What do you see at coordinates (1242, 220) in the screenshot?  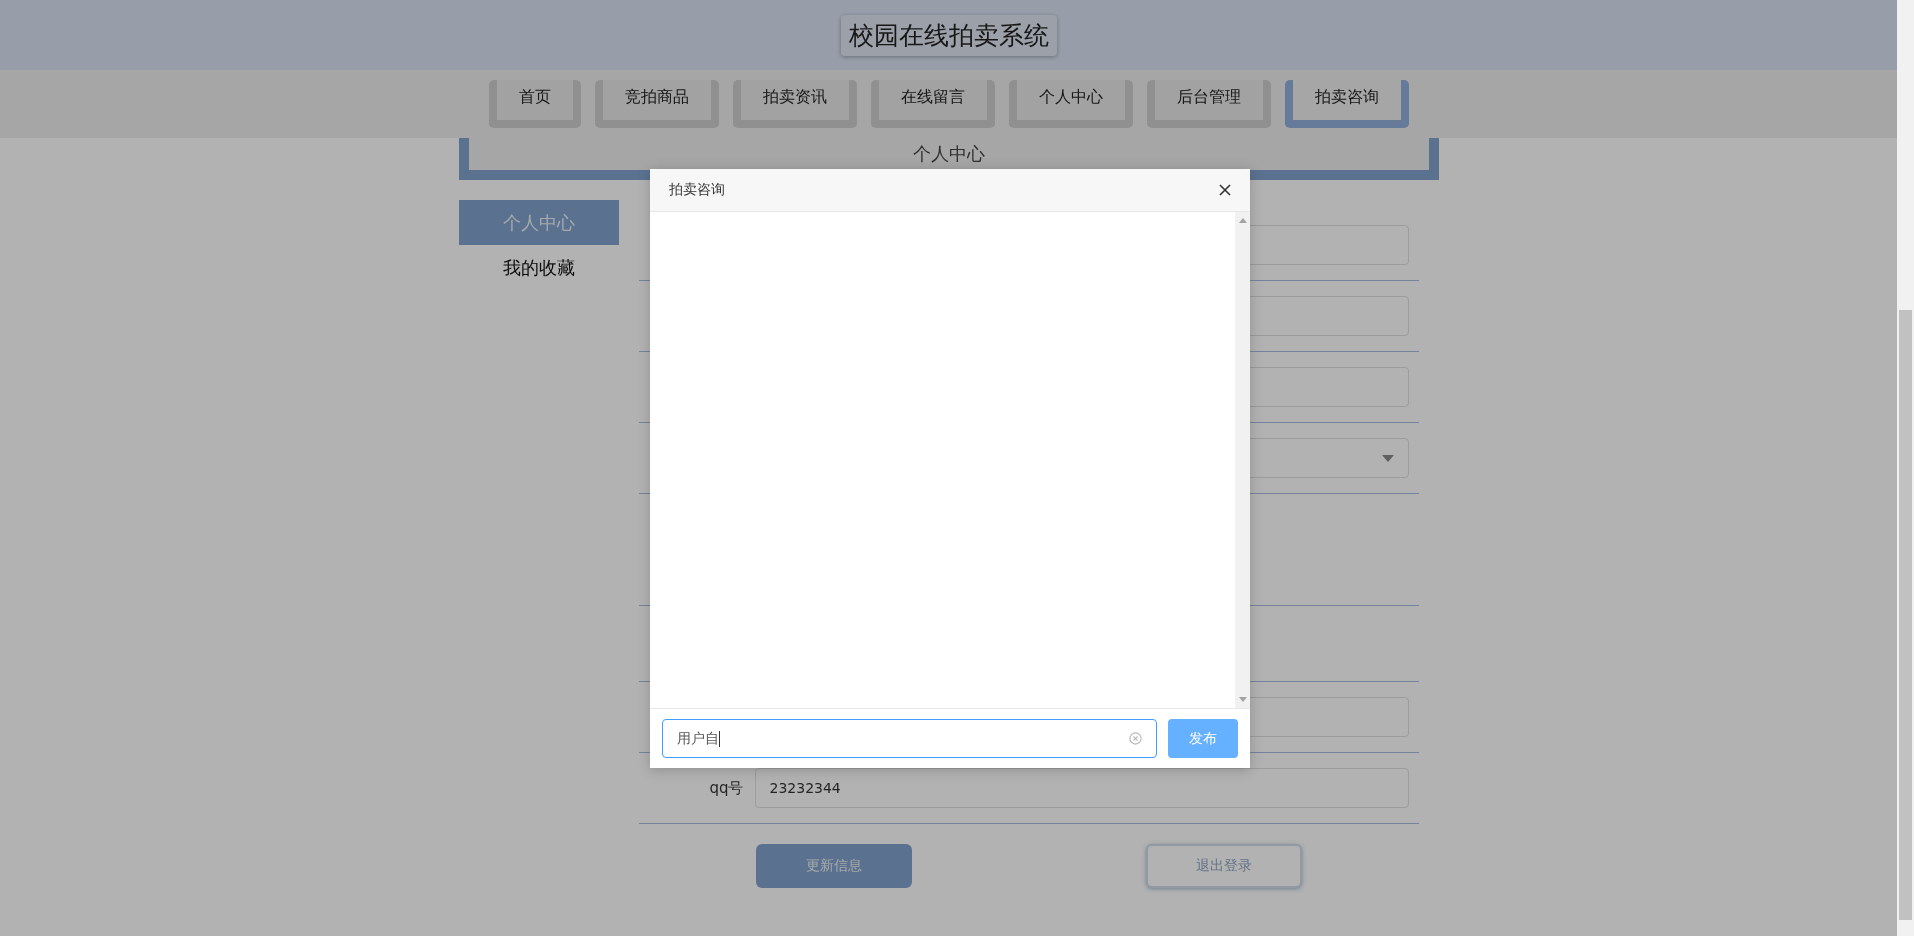 I see `scroll-up-icon` at bounding box center [1242, 220].